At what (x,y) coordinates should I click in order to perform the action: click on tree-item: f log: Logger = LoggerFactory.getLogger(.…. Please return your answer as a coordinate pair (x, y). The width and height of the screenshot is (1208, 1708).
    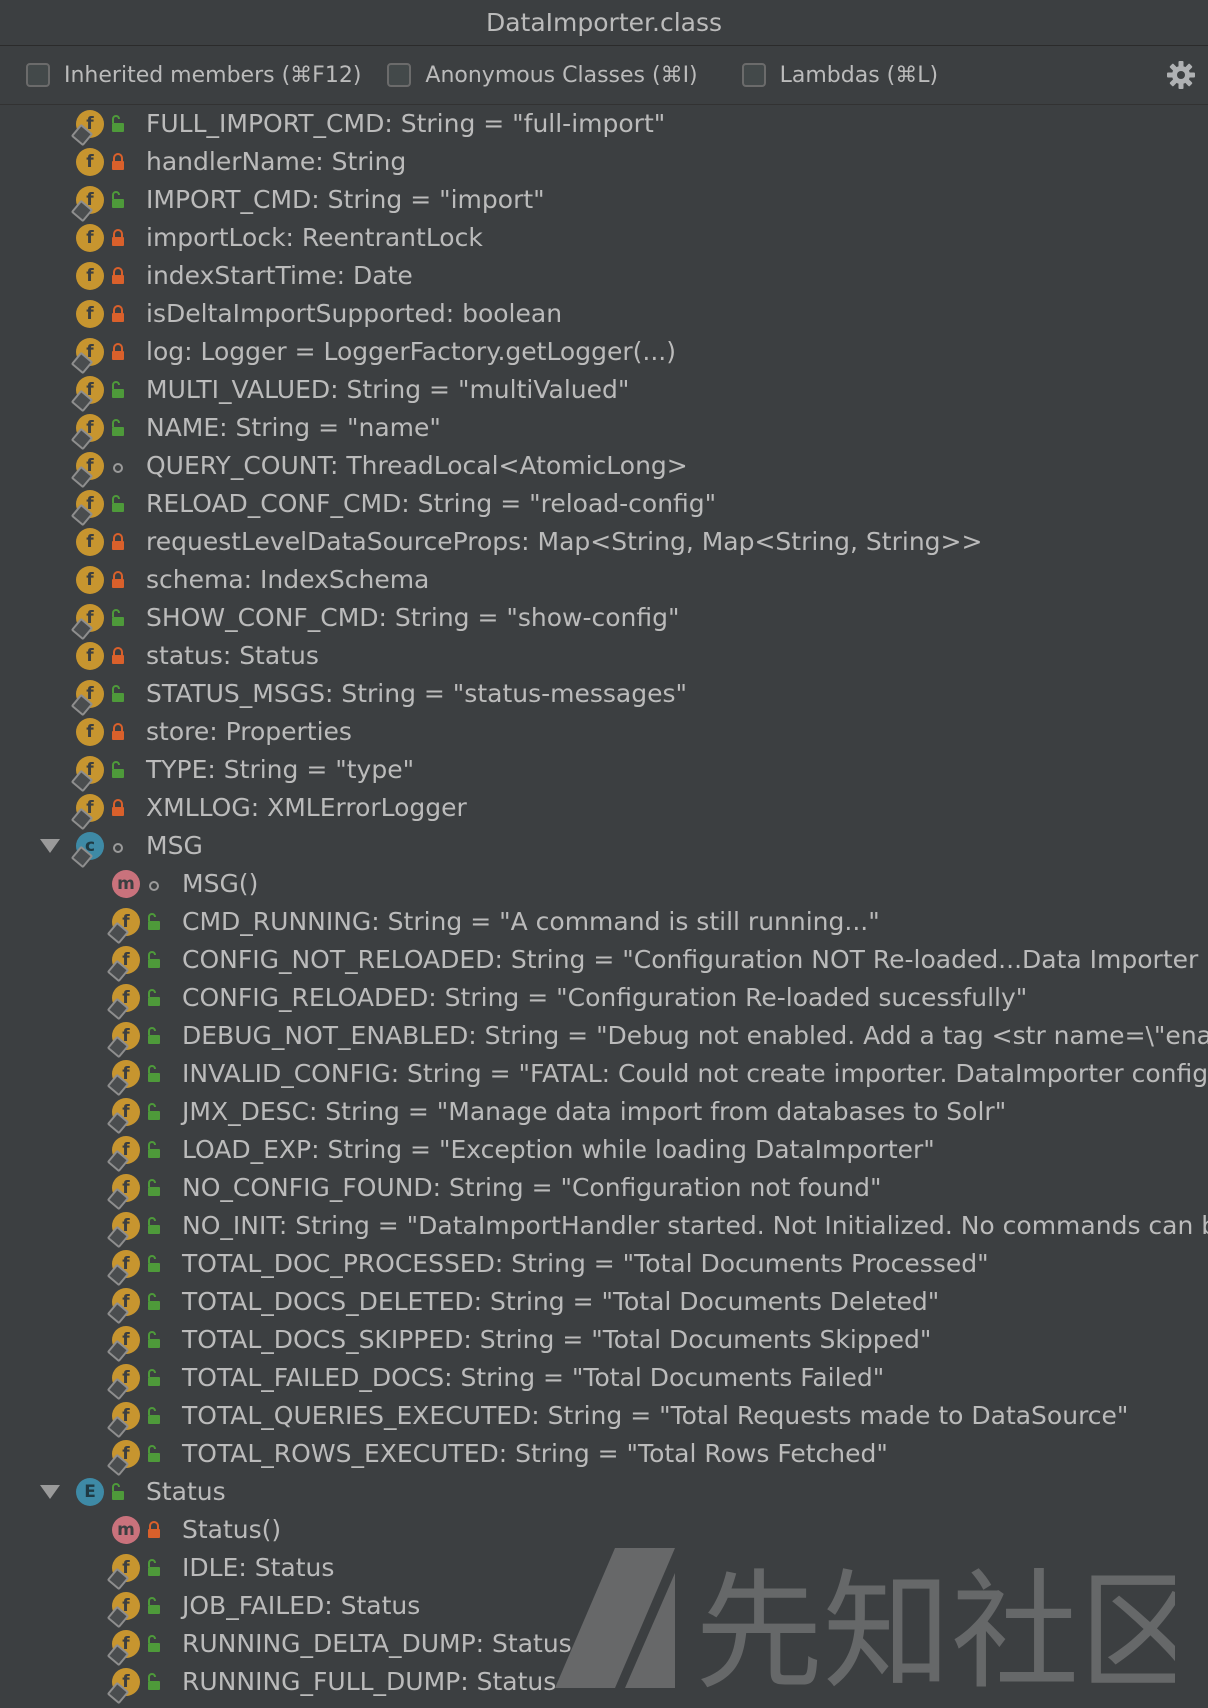
    Looking at the image, I should click on (604, 354).